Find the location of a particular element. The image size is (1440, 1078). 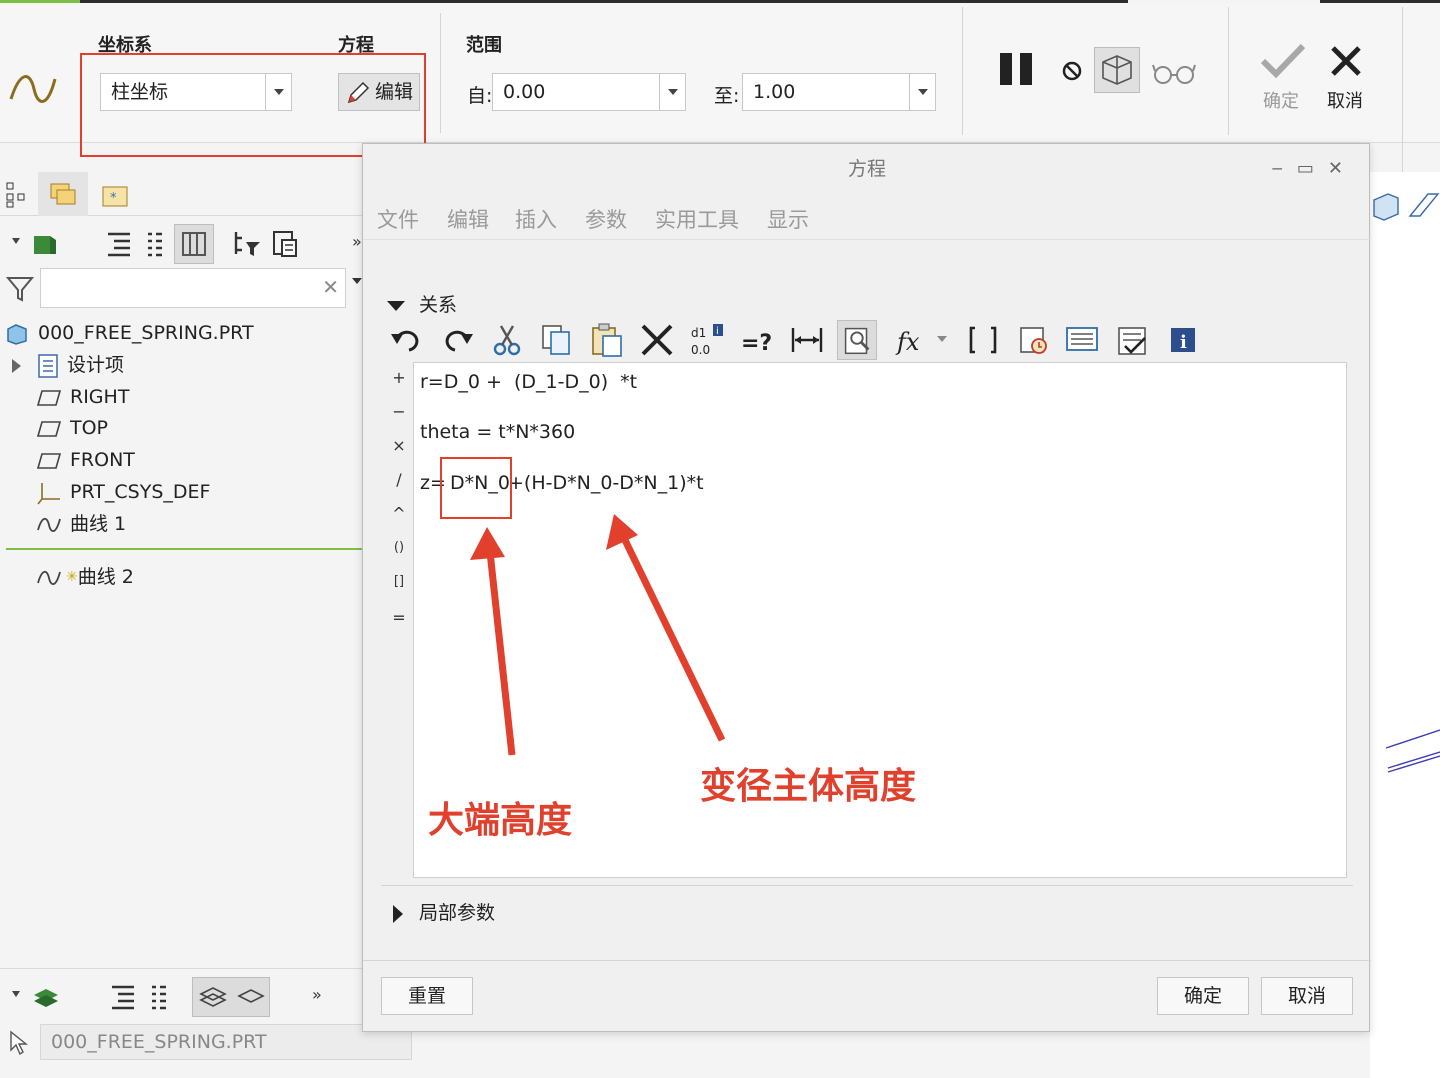

expand-tree-icon is located at coordinates (119, 244).